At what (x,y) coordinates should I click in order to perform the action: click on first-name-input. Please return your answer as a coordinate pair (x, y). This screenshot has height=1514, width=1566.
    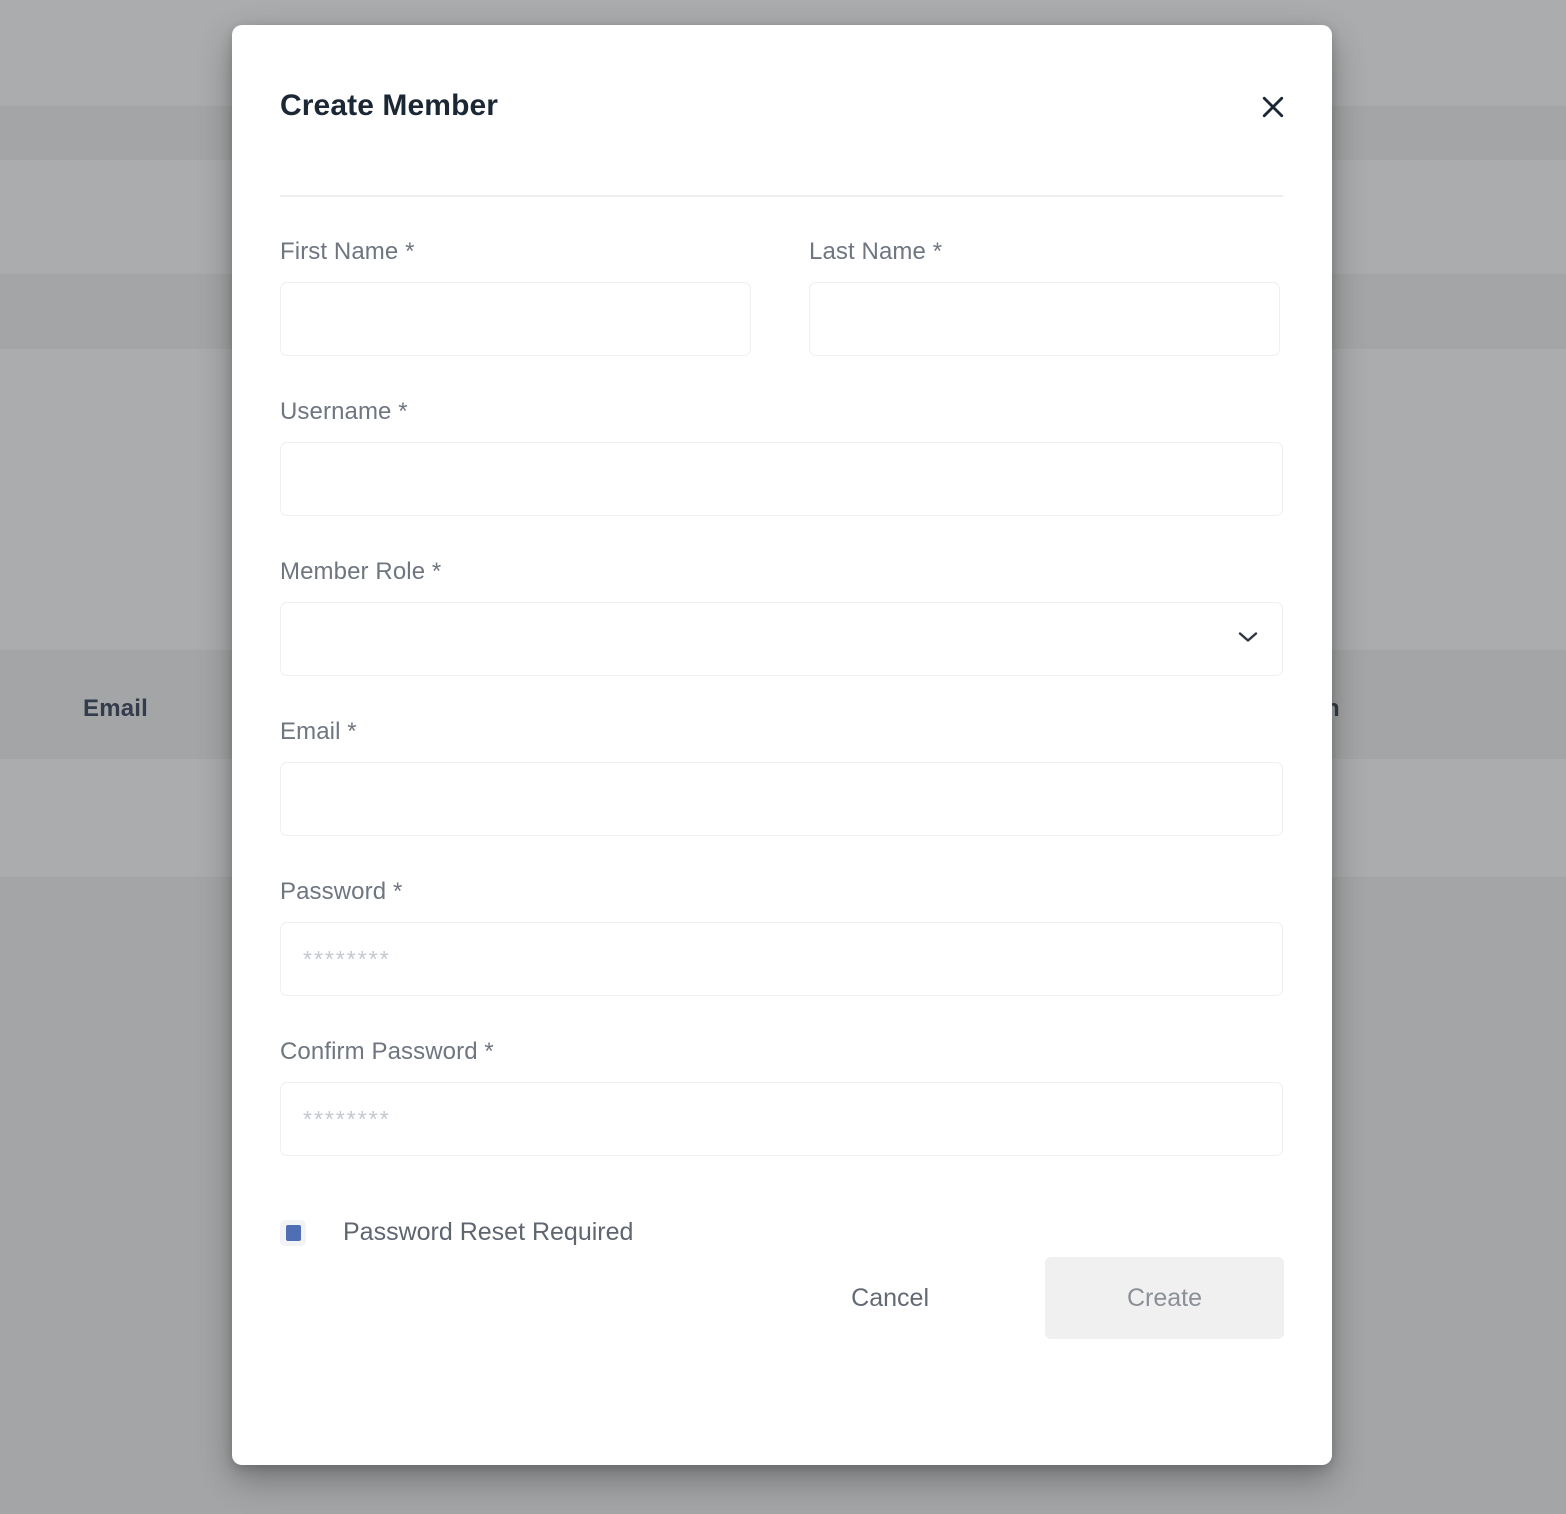
    Looking at the image, I should click on (515, 319).